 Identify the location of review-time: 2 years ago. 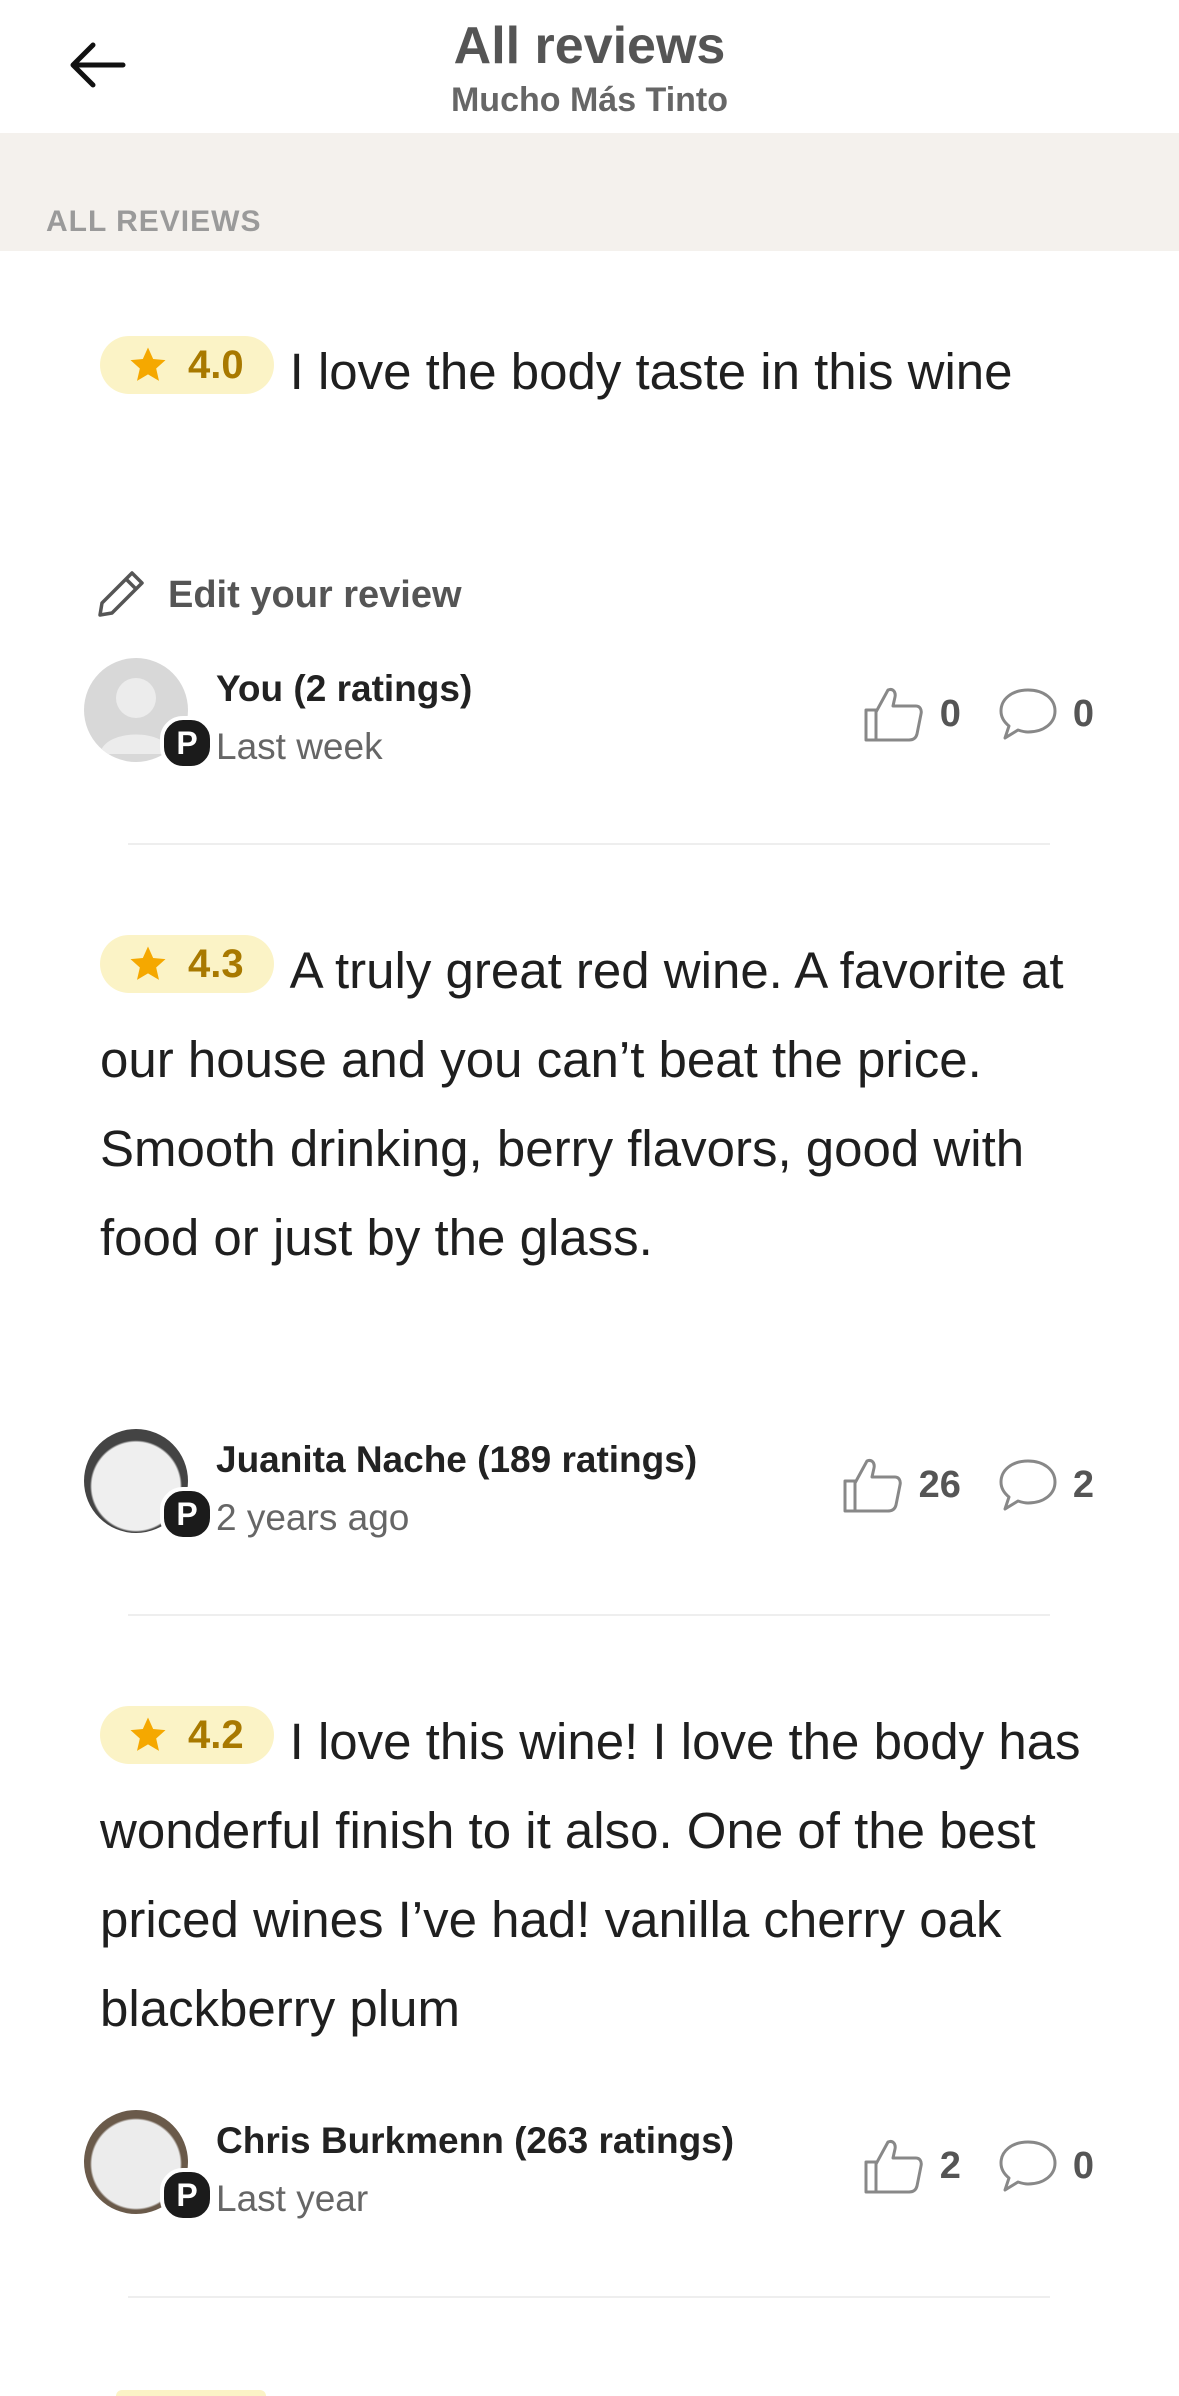
(313, 1517).